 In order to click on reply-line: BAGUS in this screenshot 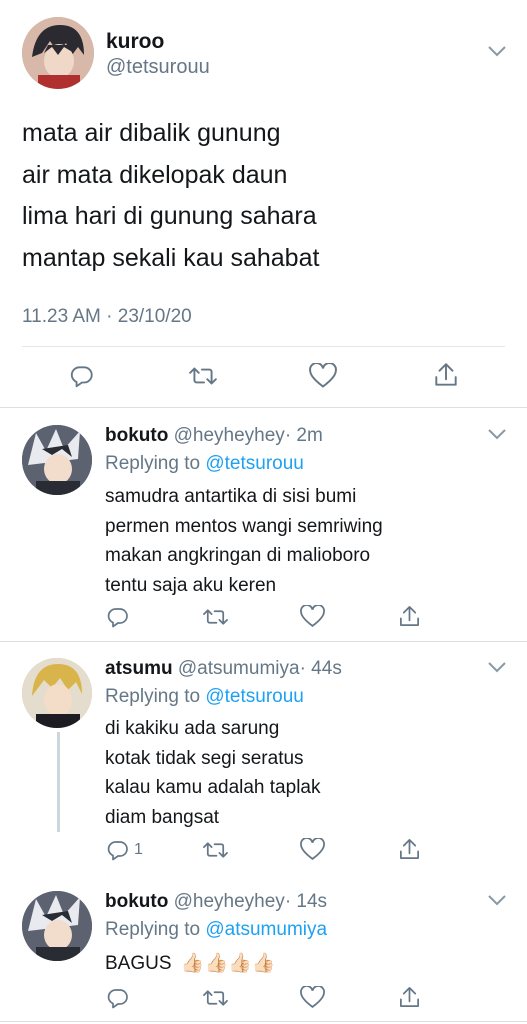, I will do `click(138, 963)`.